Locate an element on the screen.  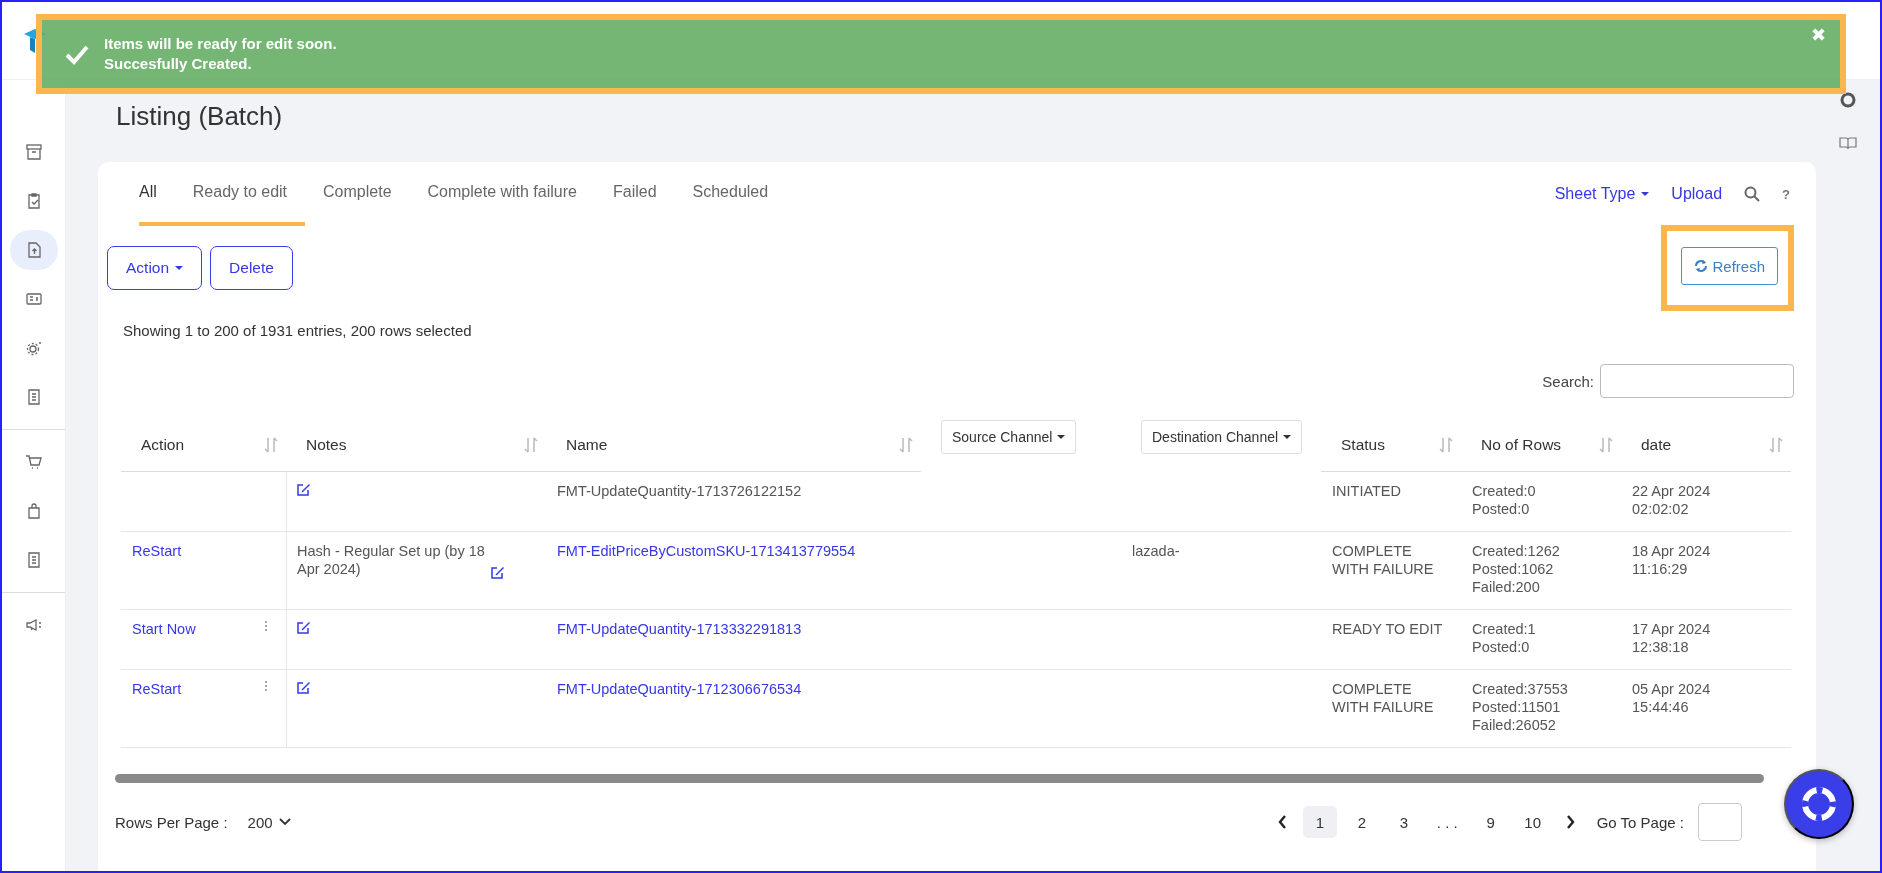
header-label: Notes is located at coordinates (326, 444).